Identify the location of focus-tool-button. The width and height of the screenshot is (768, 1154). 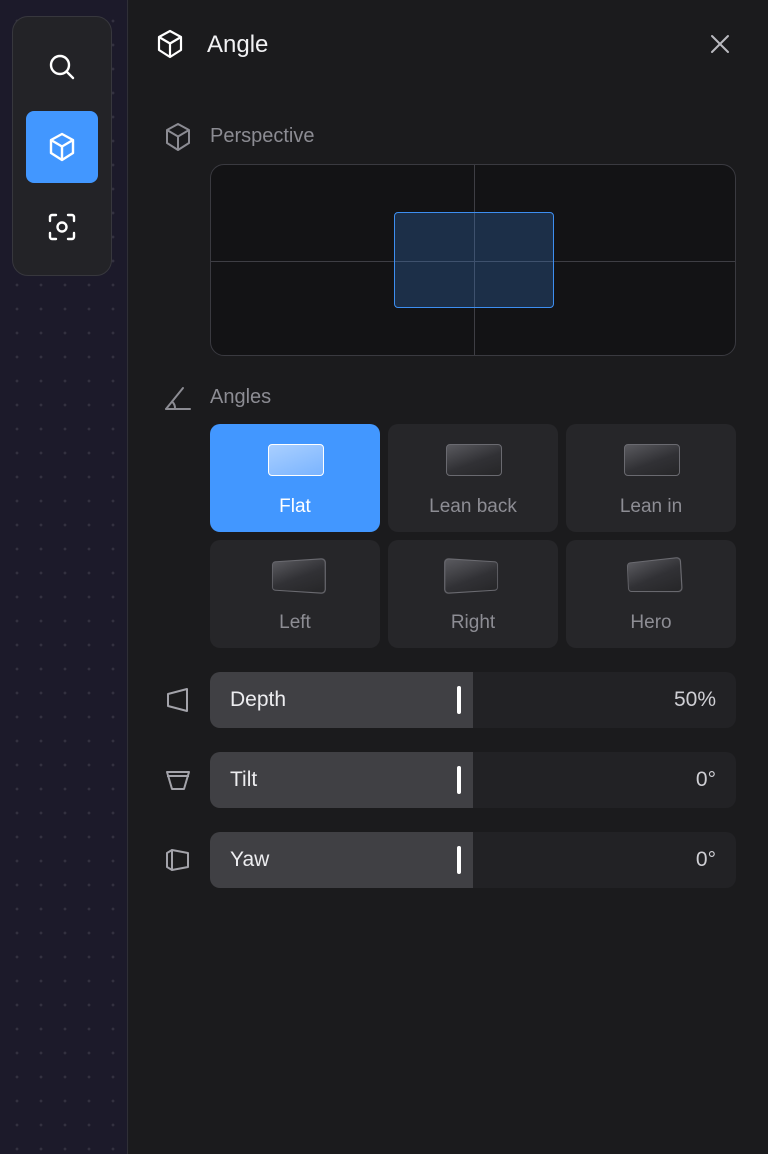
(62, 227).